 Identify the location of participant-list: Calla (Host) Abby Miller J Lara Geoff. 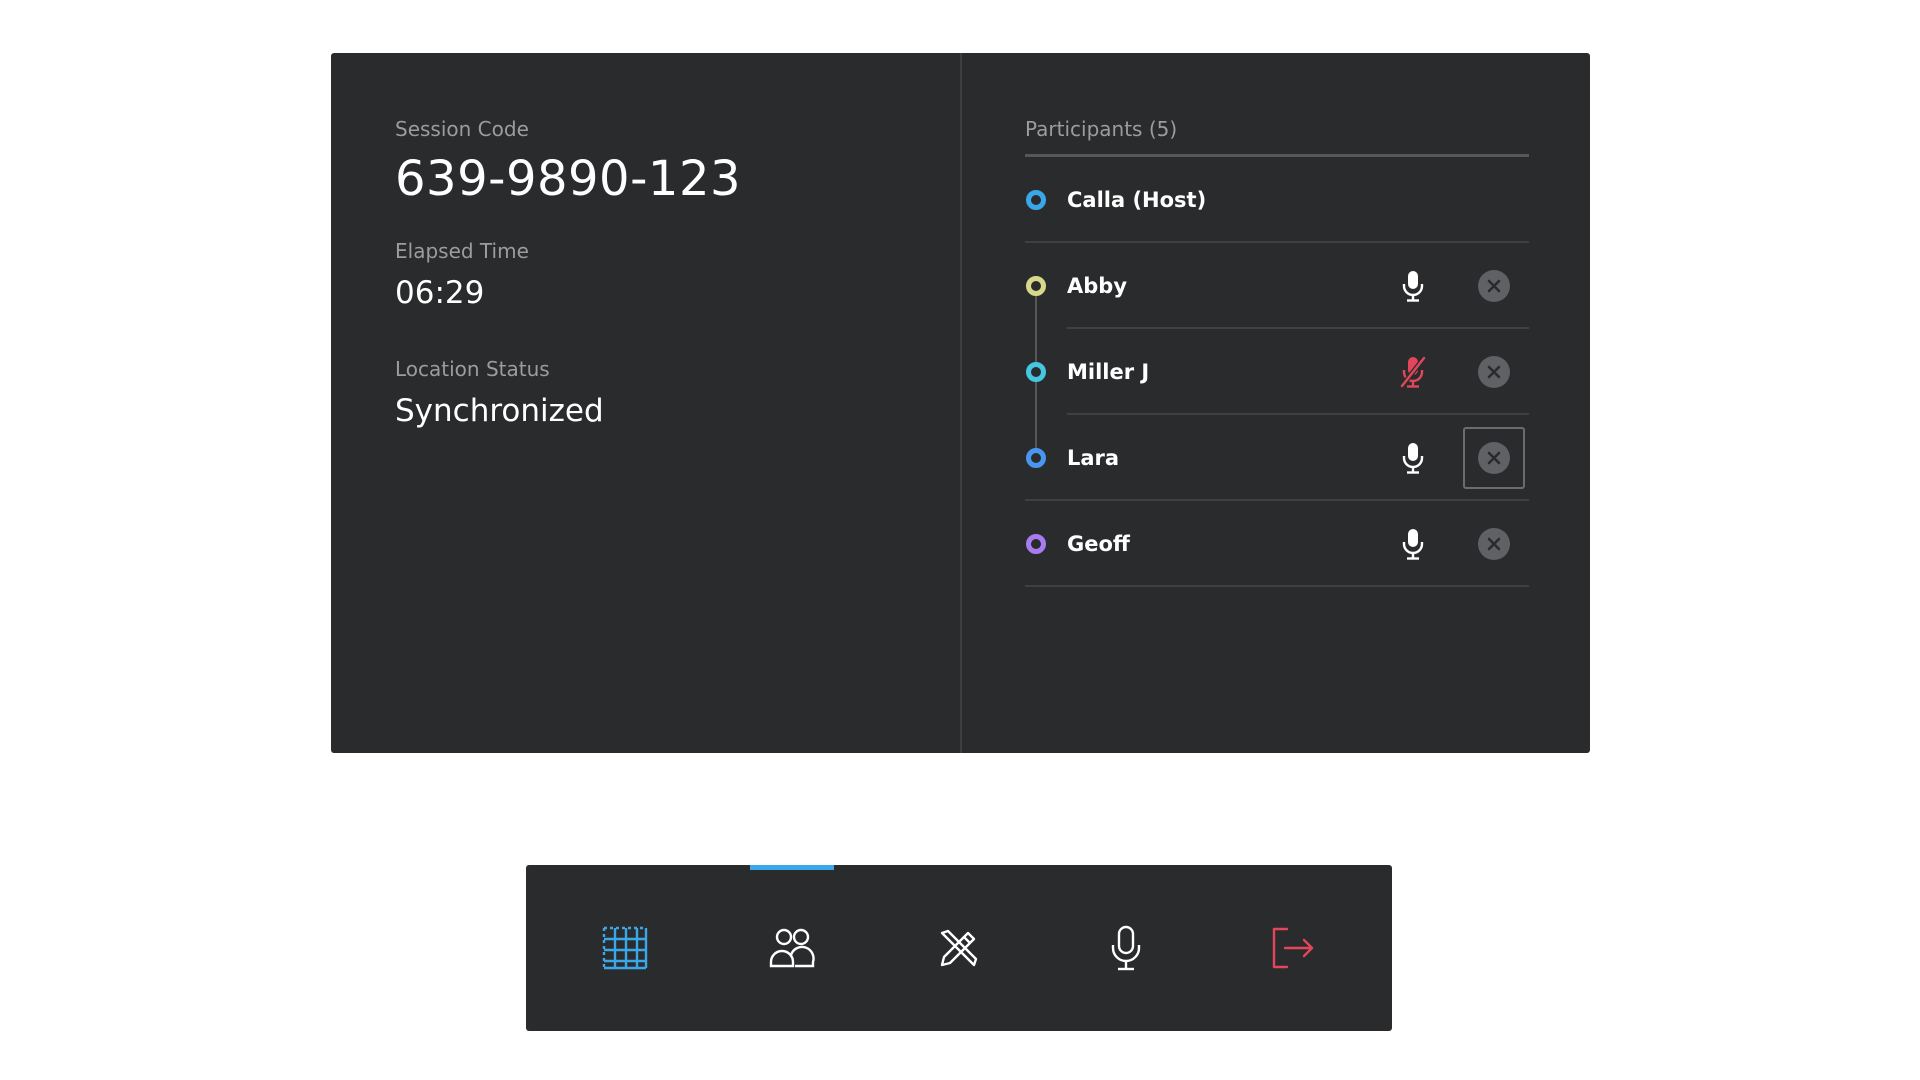
(1277, 372).